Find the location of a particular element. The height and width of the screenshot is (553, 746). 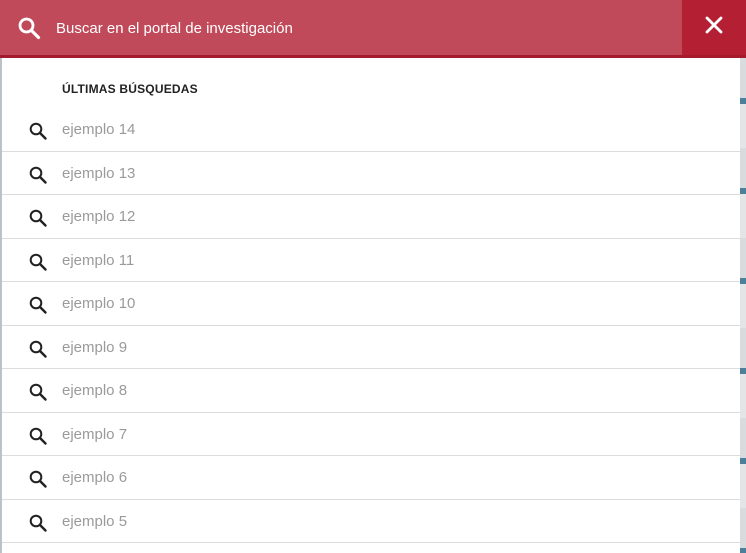

recent-searches-title: ÚLTIMAS BÚSQUEDAS is located at coordinates (130, 89).